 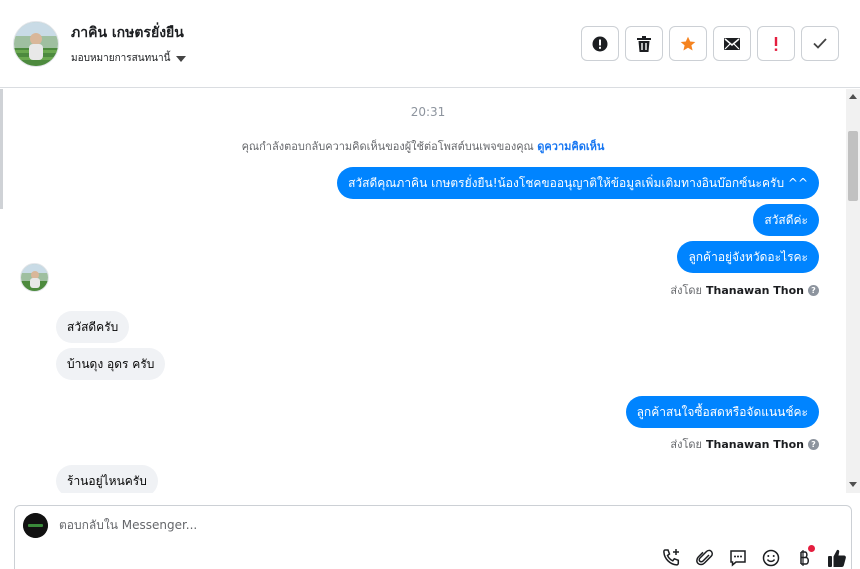 What do you see at coordinates (570, 146) in the screenshot?
I see `view-comment-link: ดูความคิดเห็น` at bounding box center [570, 146].